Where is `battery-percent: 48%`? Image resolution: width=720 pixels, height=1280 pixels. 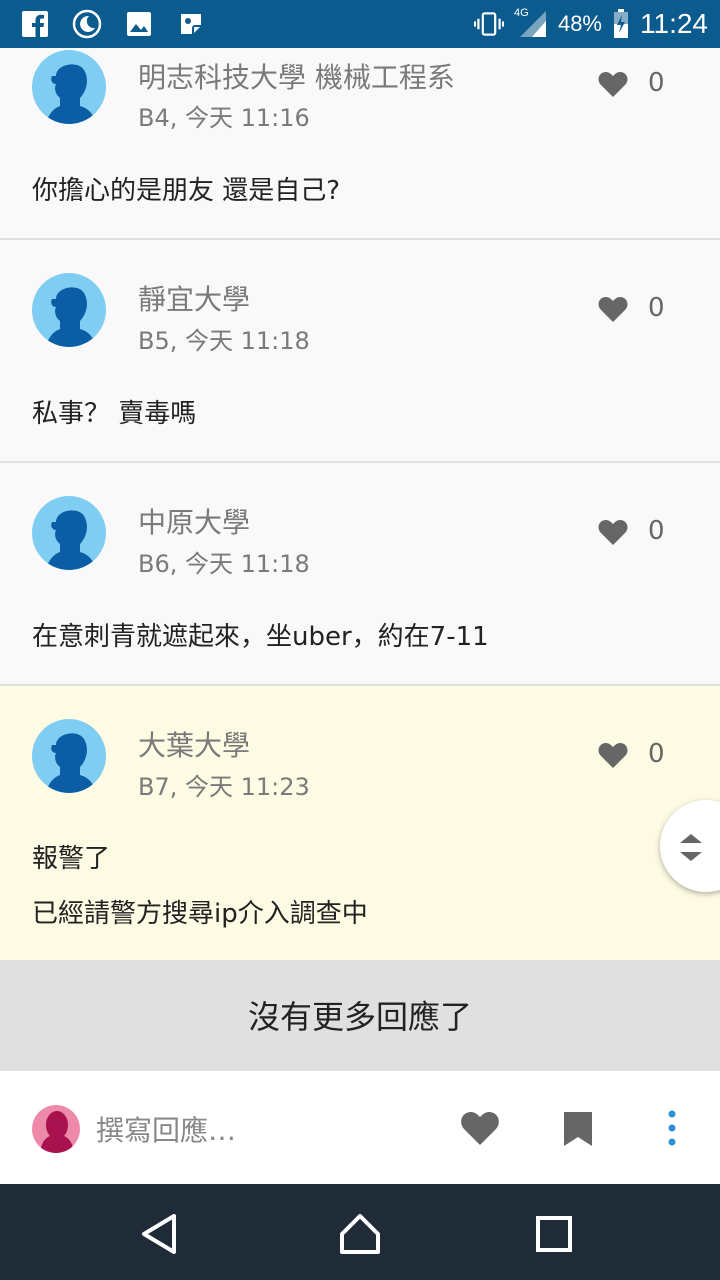
battery-percent: 48% is located at coordinates (579, 23).